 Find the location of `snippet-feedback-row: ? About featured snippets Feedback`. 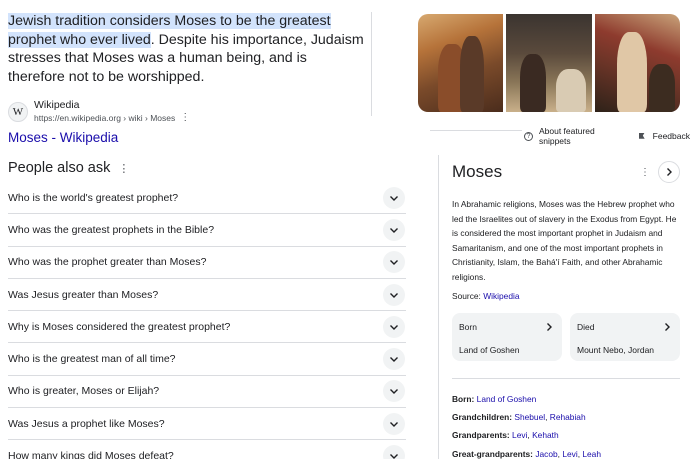

snippet-feedback-row: ? About featured snippets Feedback is located at coordinates (606, 136).